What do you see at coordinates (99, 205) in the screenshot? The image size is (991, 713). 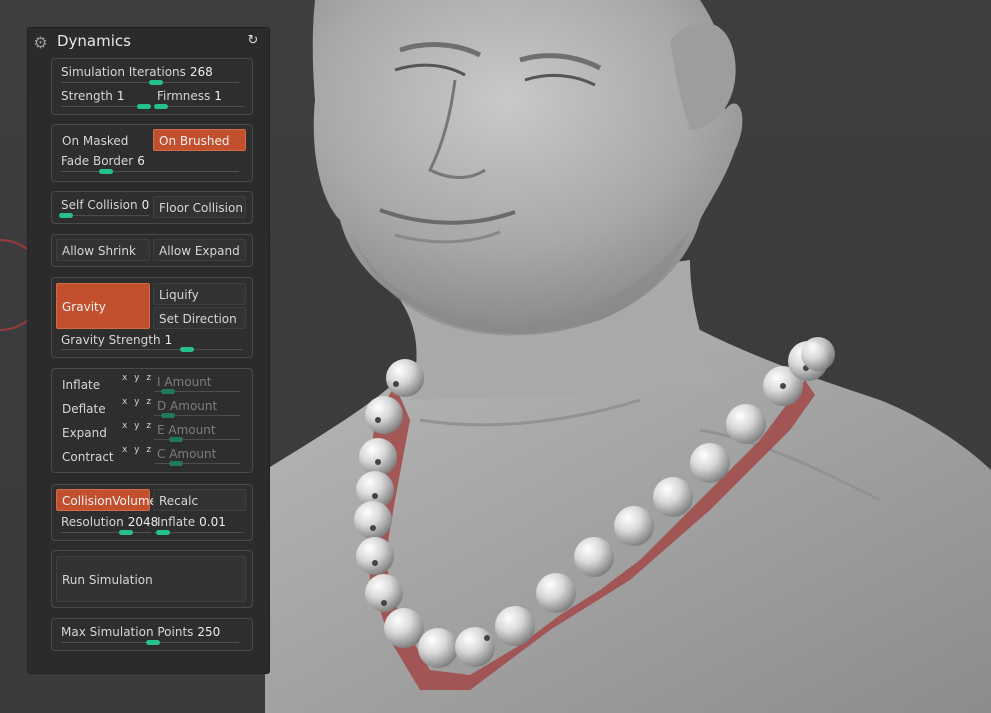 I see `self-collision-label: Self Collision` at bounding box center [99, 205].